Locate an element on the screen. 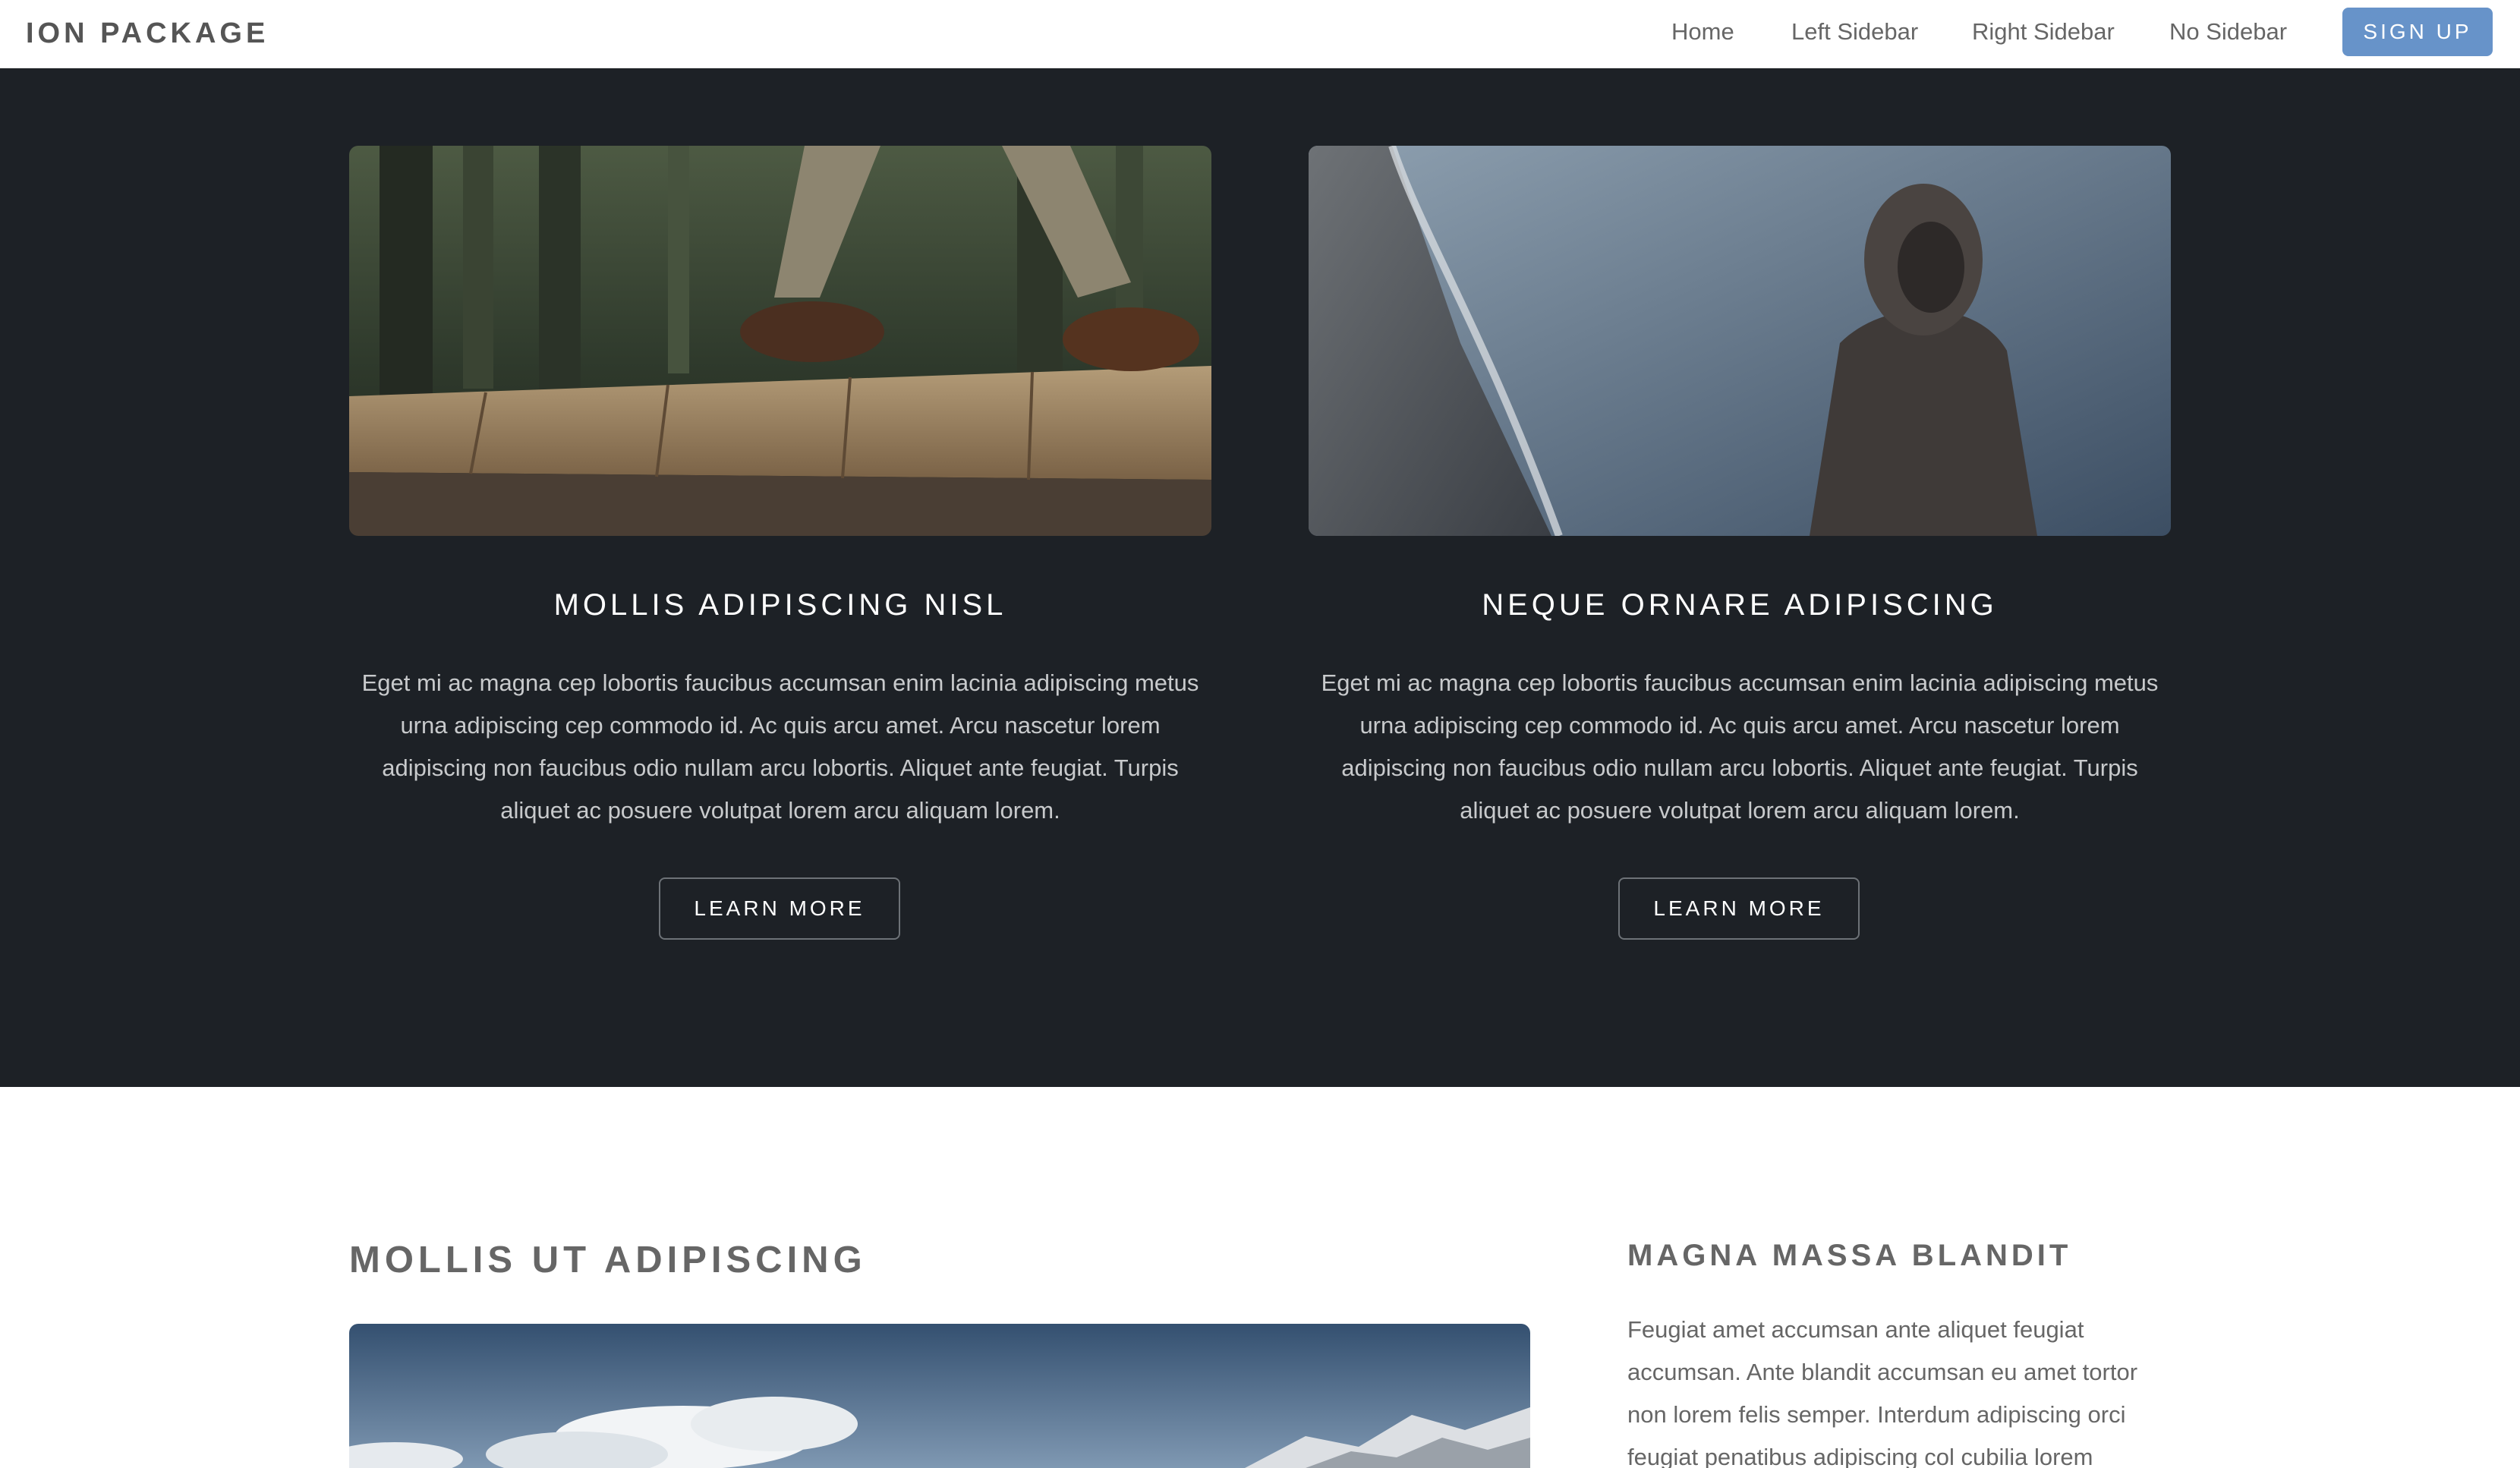 The height and width of the screenshot is (1468, 2520). signup-button: SIGN UP is located at coordinates (2417, 32).